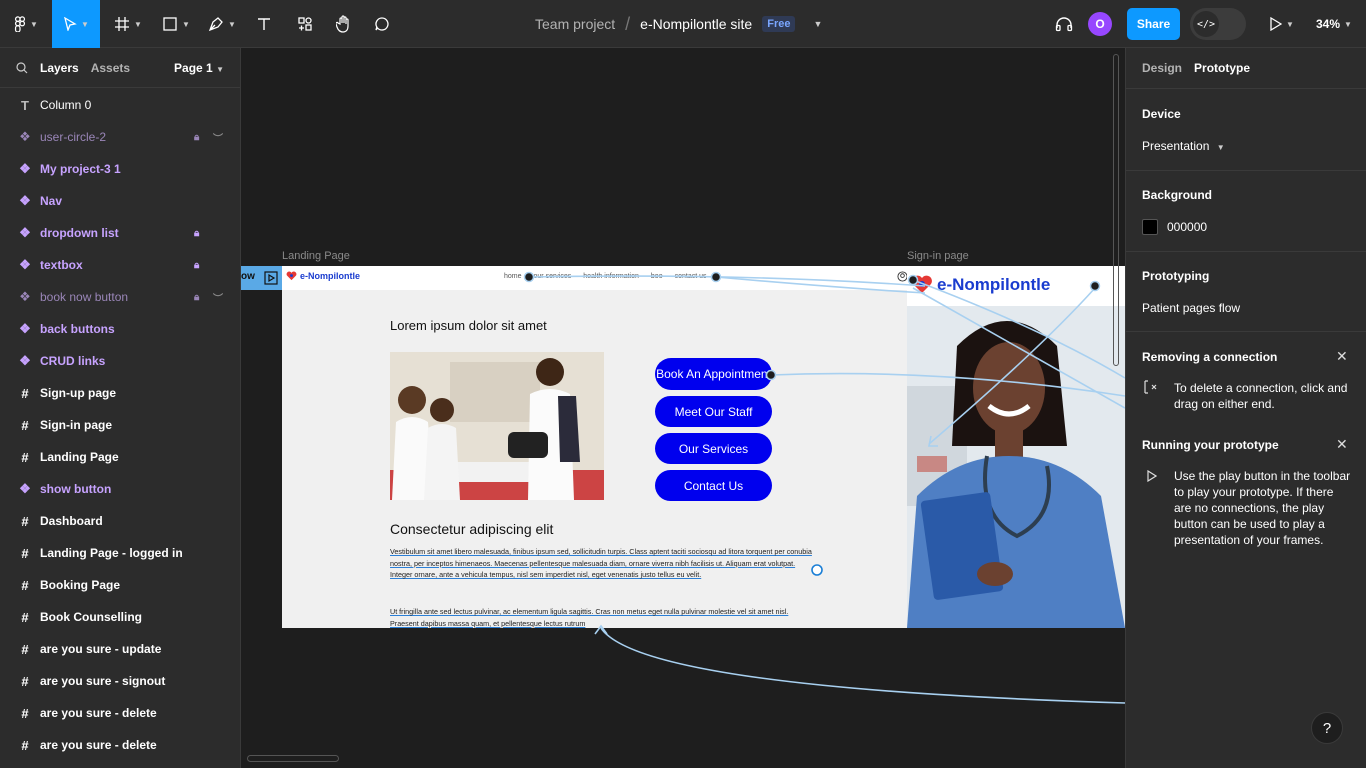 The image size is (1366, 768). Describe the element at coordinates (128, 24) in the screenshot. I see `frame-tool-button: ▼` at that location.